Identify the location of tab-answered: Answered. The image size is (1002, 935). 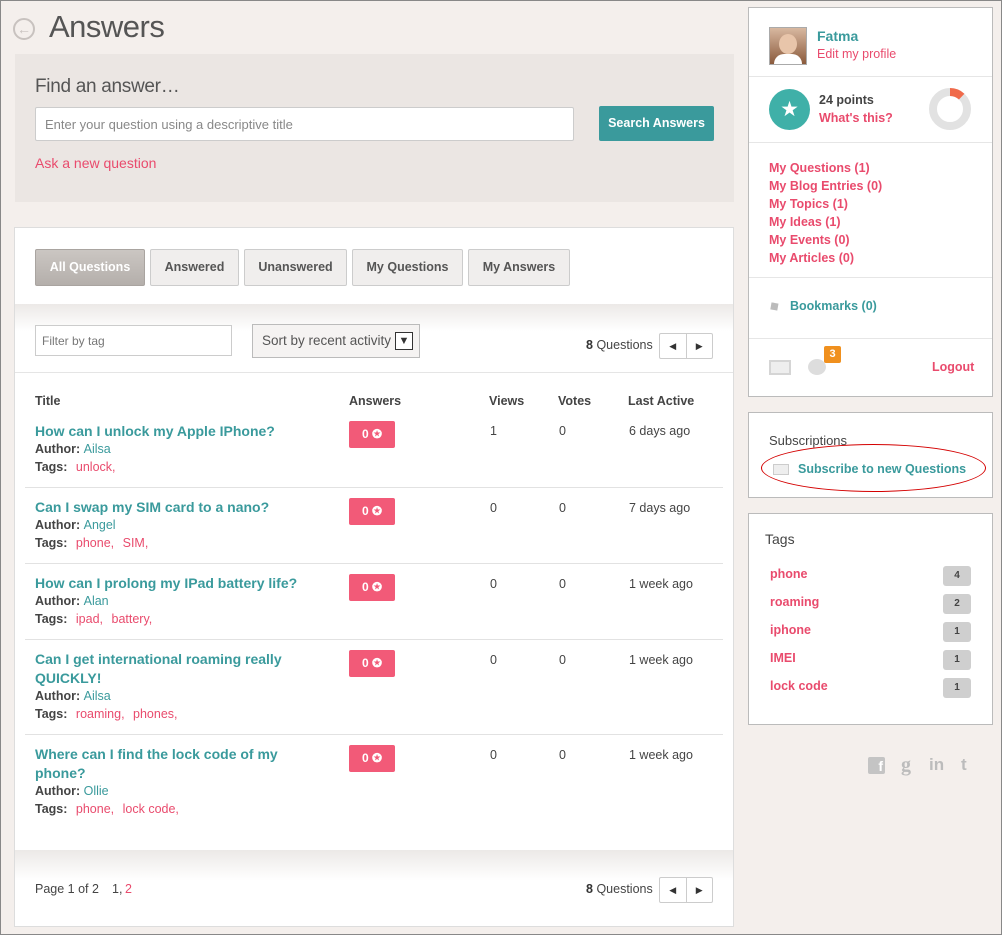
(194, 267).